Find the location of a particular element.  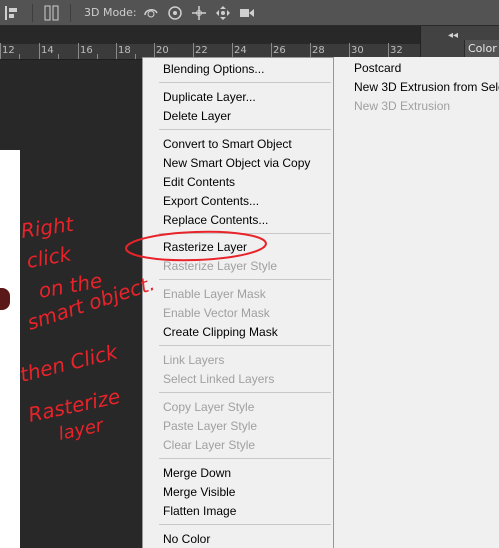

annotation-line: Rasterize is located at coordinates (74, 405).